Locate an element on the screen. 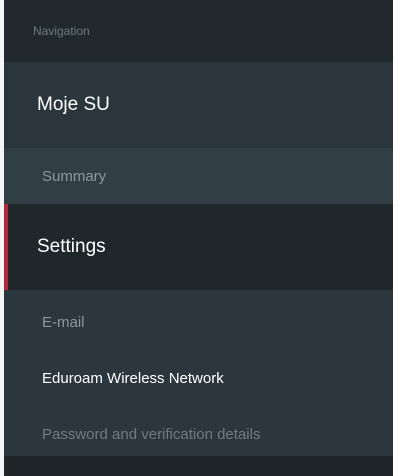 This screenshot has height=476, width=401. submenu-item-email: E-mail is located at coordinates (198, 322).